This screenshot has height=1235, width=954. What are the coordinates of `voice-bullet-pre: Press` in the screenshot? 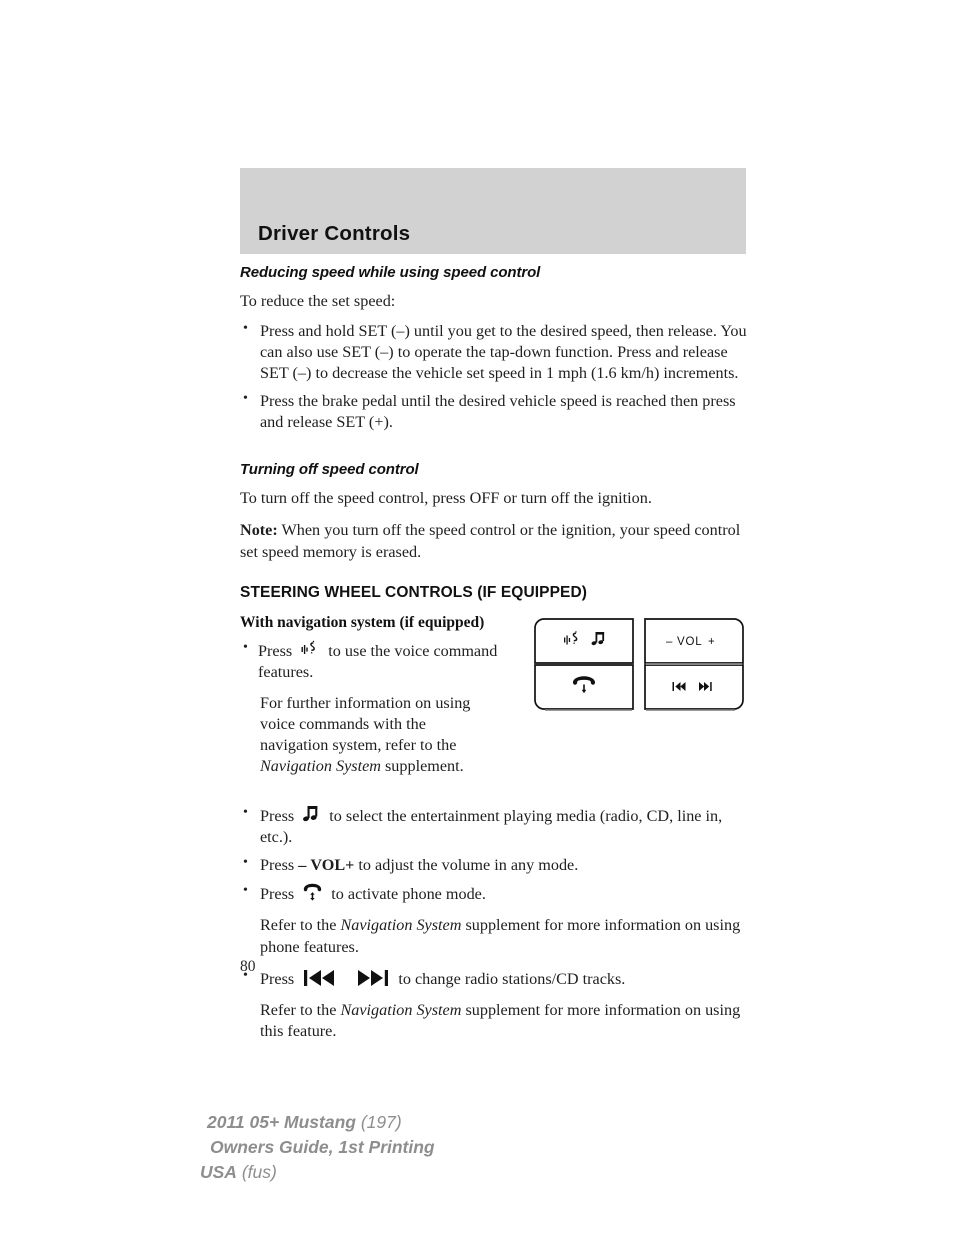 It's located at (275, 650).